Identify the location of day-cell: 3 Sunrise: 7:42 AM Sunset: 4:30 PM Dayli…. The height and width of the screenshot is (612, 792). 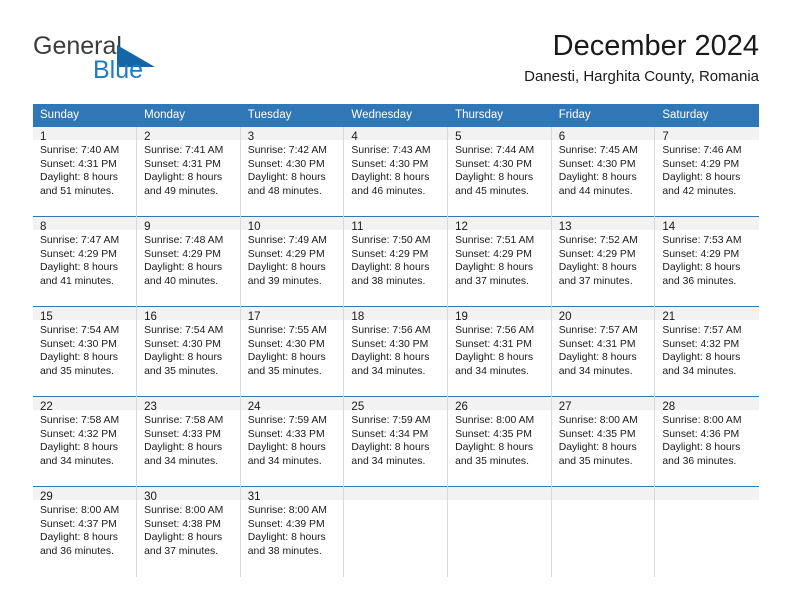
(292, 171).